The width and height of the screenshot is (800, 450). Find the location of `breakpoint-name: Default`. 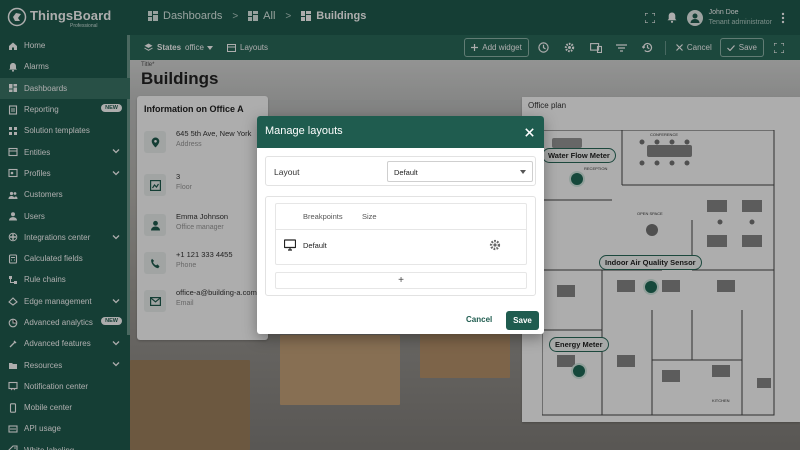

breakpoint-name: Default is located at coordinates (315, 245).